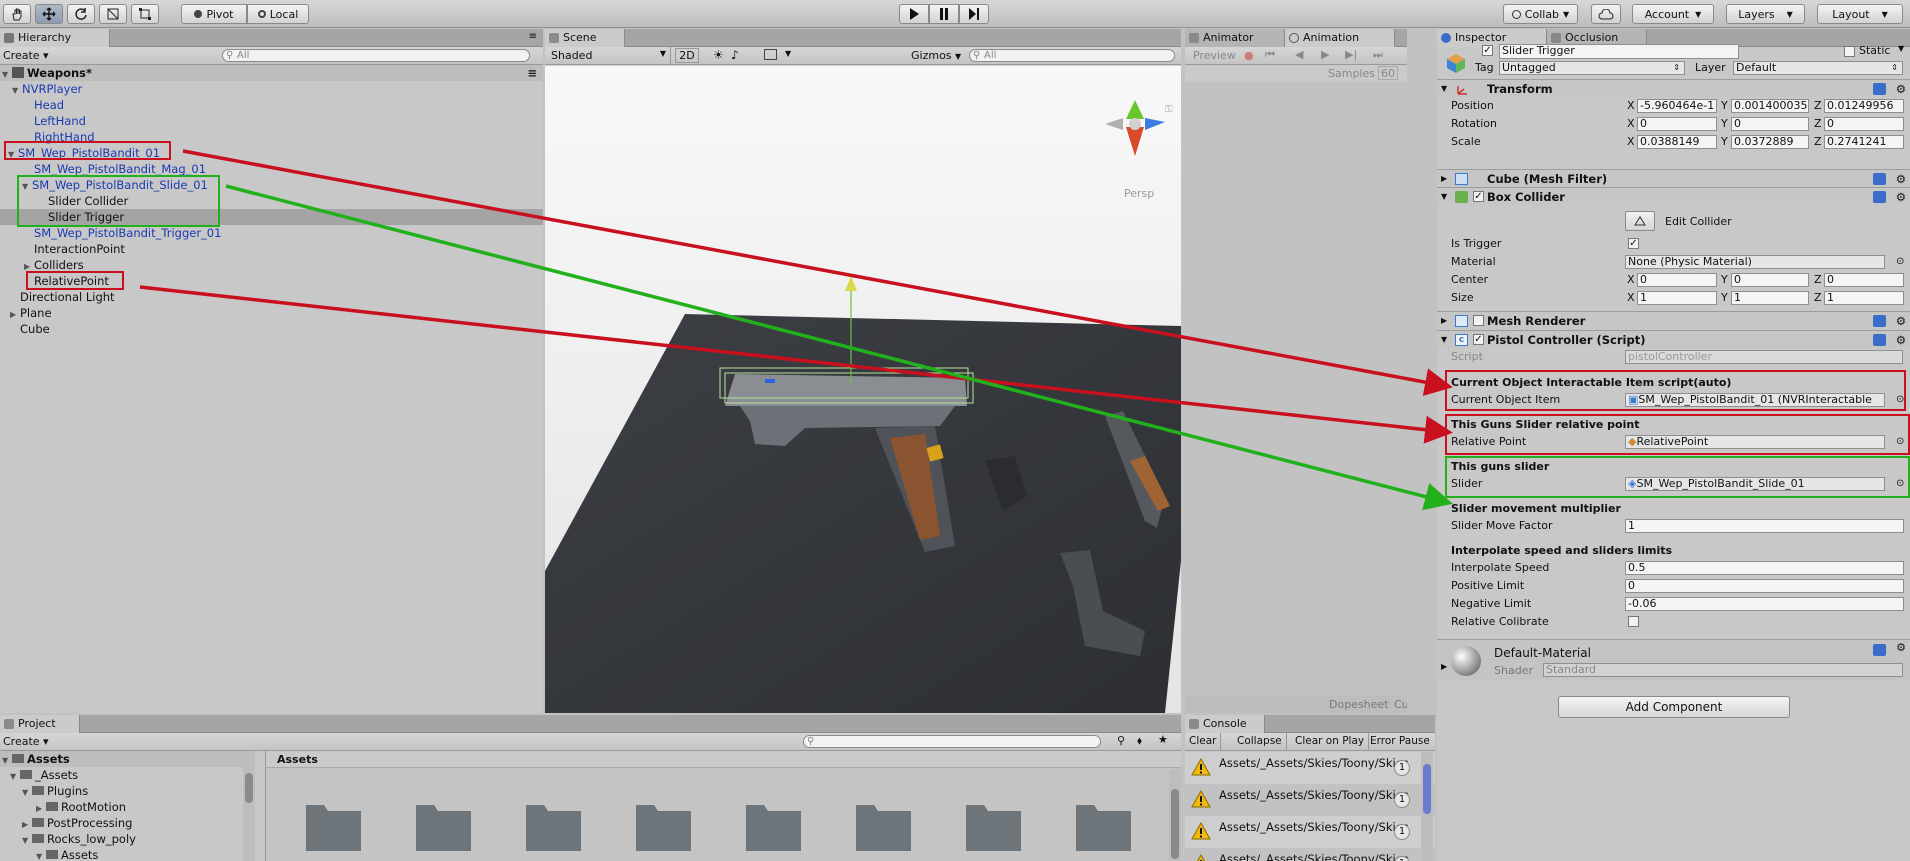 This screenshot has width=1910, height=861. What do you see at coordinates (1340, 38) in the screenshot?
I see `tab-animation: Animation` at bounding box center [1340, 38].